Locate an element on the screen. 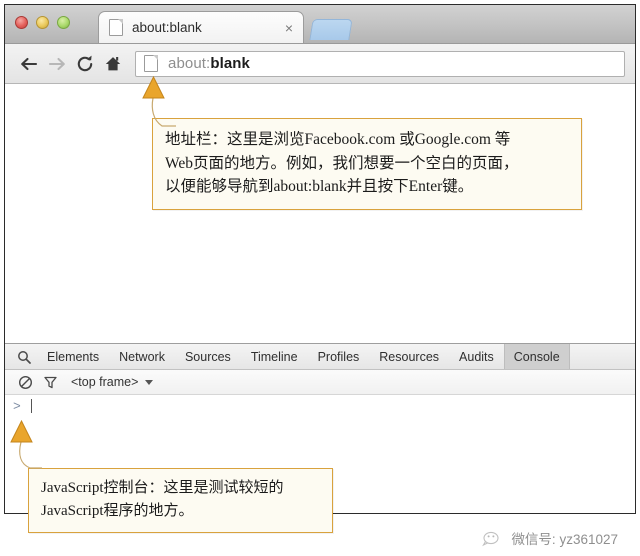 Image resolution: width=640 pixels, height=556 pixels. callout-address-line-1: 地址栏：这里是浏览Facebook.com 或Google.com 等 is located at coordinates (338, 139).